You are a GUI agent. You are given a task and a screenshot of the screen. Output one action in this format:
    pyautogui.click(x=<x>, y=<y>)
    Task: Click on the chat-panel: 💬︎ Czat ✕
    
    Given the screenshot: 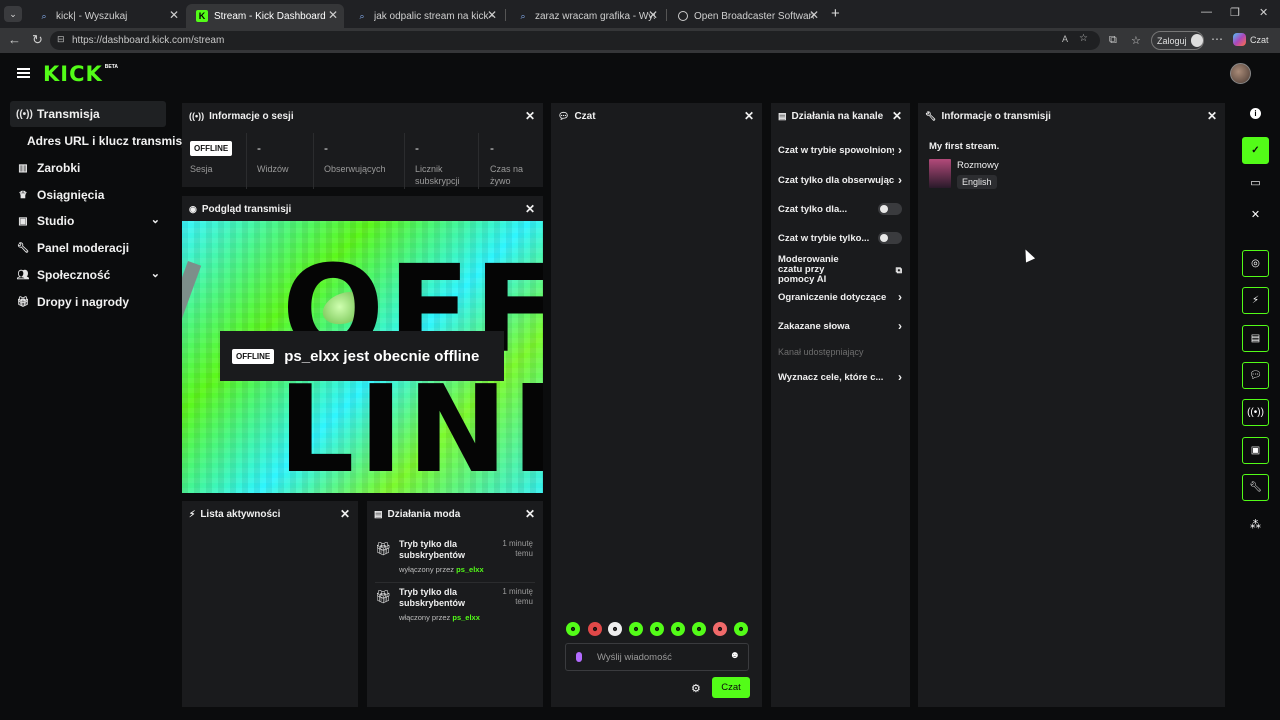 What is the action you would take?
    pyautogui.click(x=656, y=405)
    